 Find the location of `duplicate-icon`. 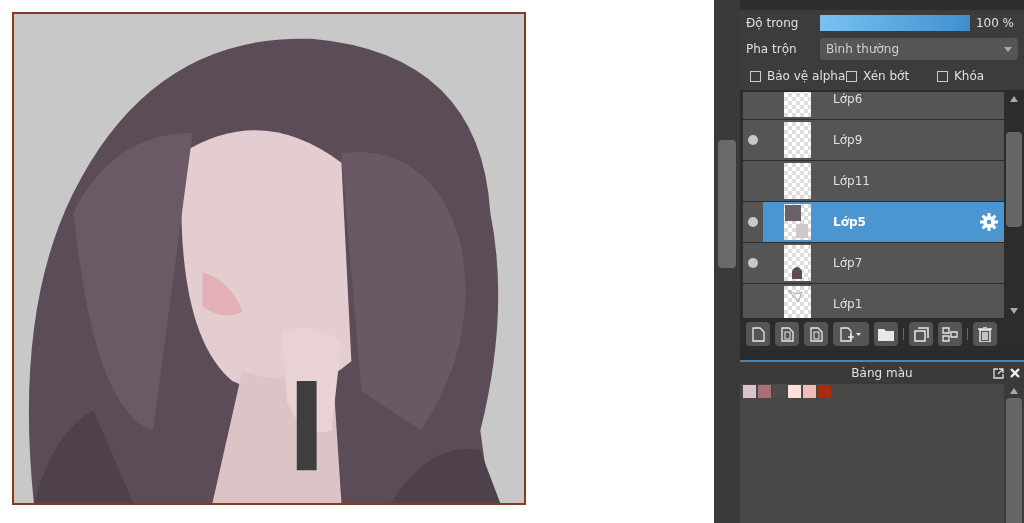

duplicate-icon is located at coordinates (921, 334).